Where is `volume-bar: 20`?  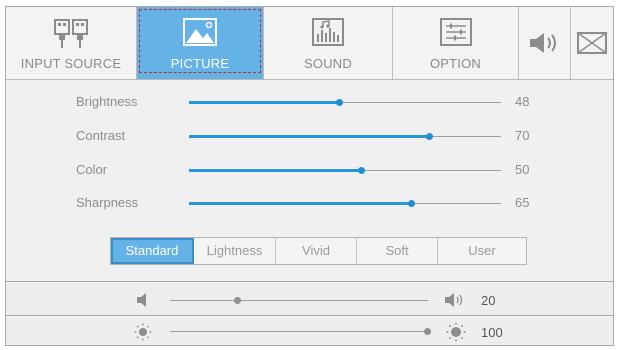 volume-bar: 20 is located at coordinates (309, 300).